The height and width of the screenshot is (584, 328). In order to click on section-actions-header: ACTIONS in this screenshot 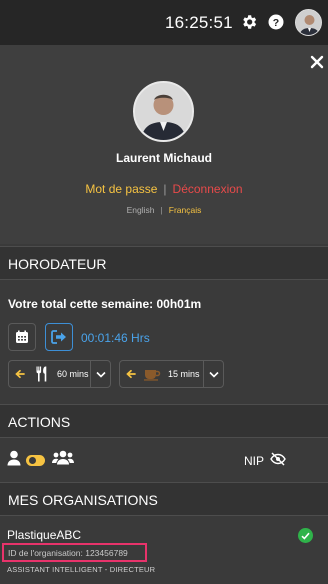, I will do `click(164, 421)`.